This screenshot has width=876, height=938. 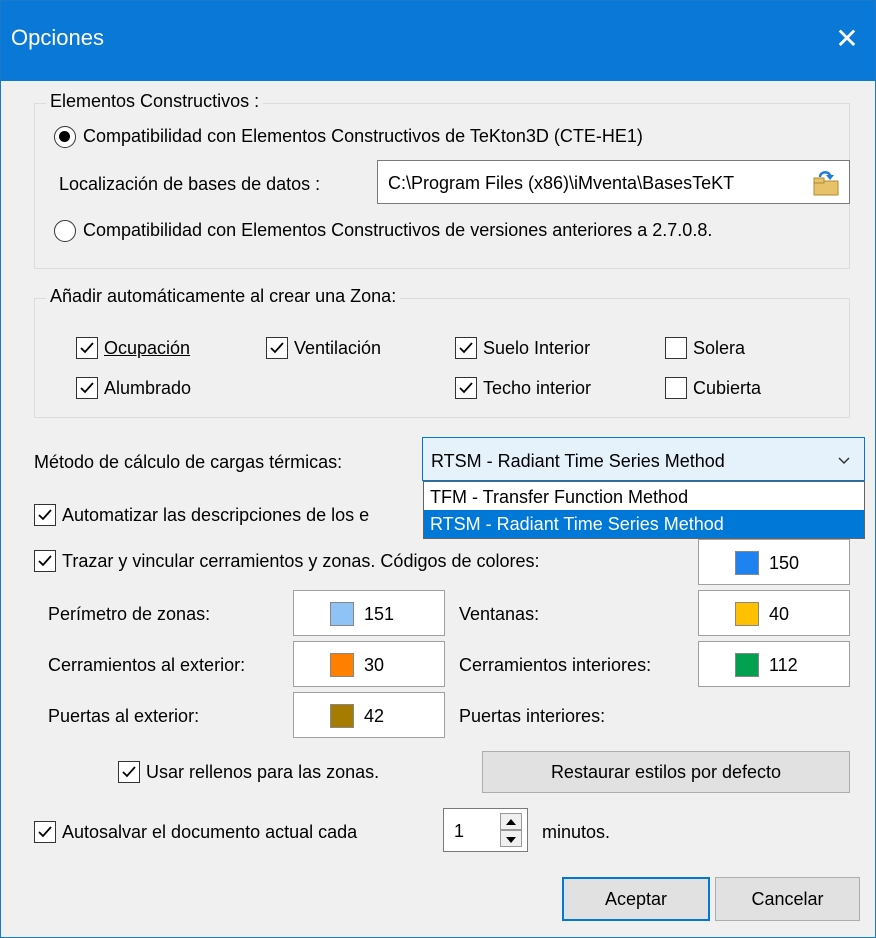 What do you see at coordinates (45, 832) in the screenshot?
I see `autosave-checkbox` at bounding box center [45, 832].